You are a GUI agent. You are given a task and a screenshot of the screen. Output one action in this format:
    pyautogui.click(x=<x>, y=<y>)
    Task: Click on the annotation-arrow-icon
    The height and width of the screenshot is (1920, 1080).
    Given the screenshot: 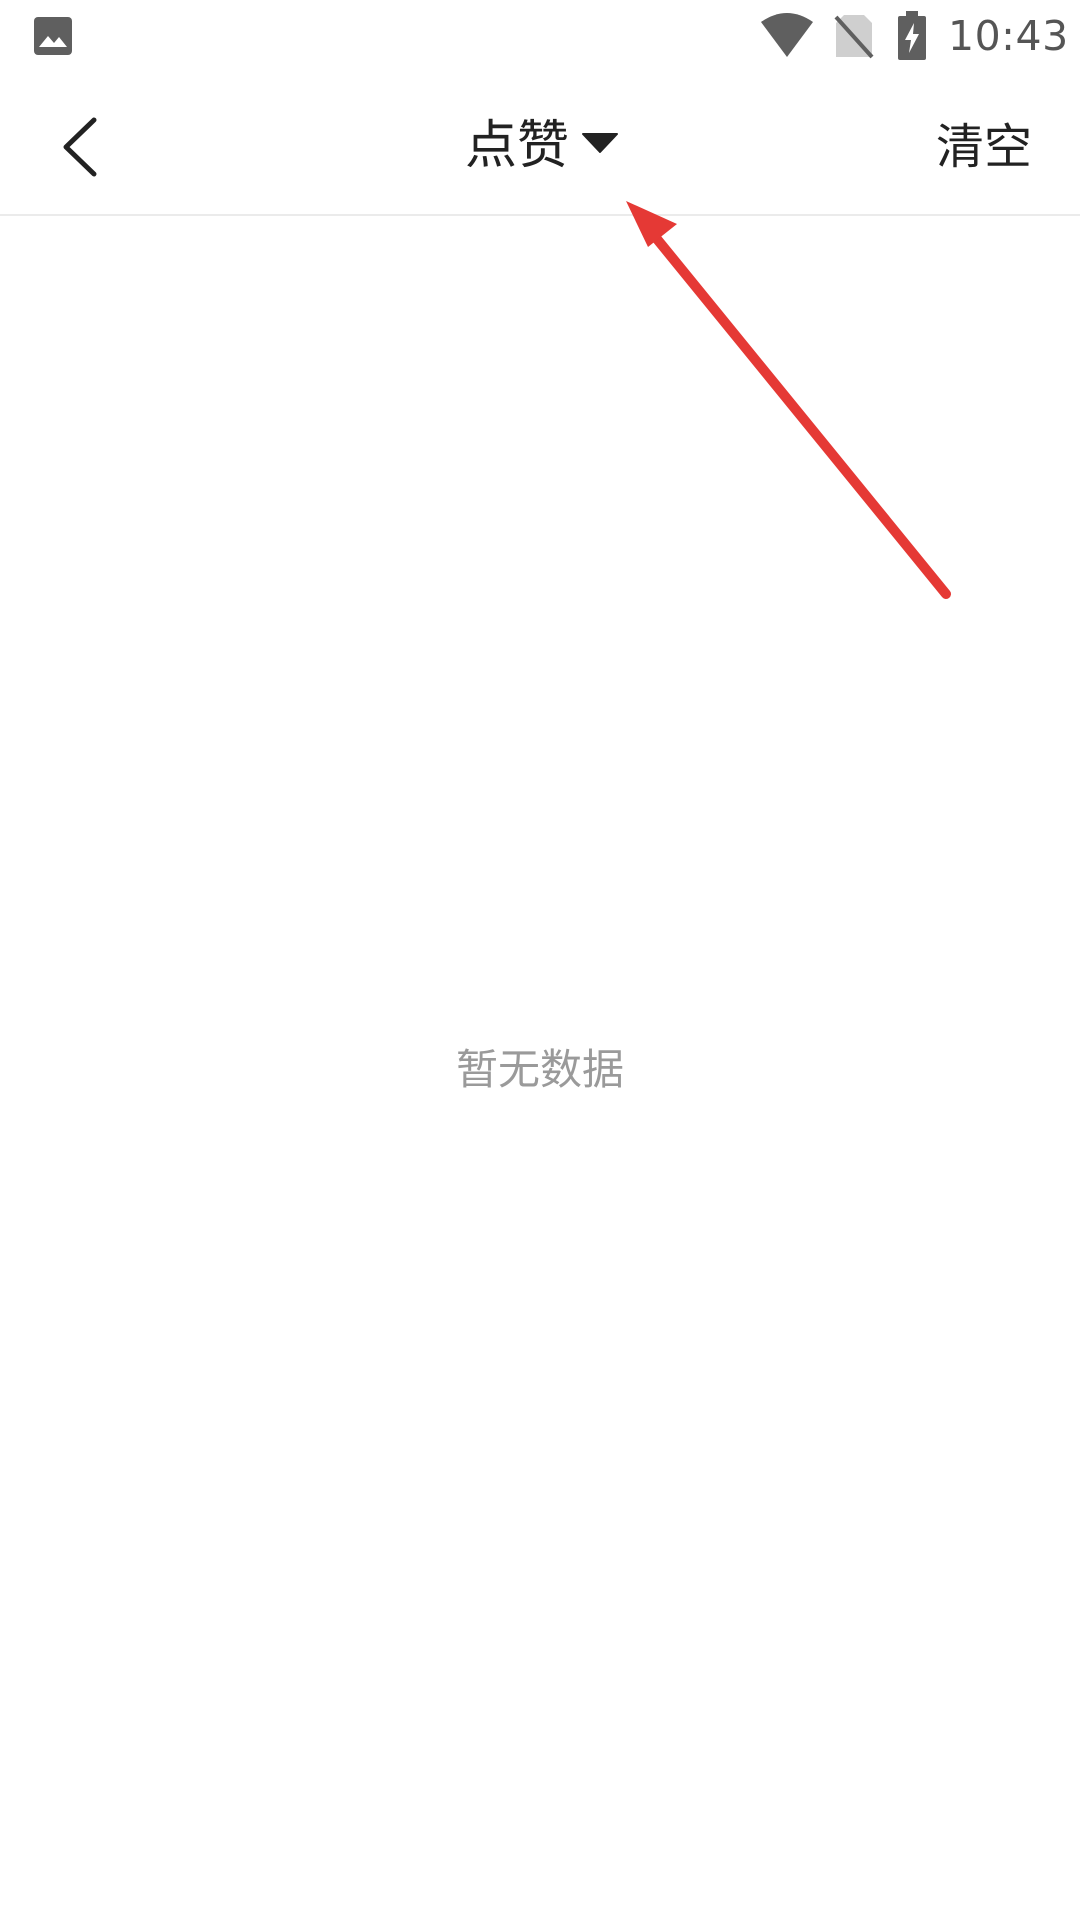 What is the action you would take?
    pyautogui.click(x=788, y=400)
    